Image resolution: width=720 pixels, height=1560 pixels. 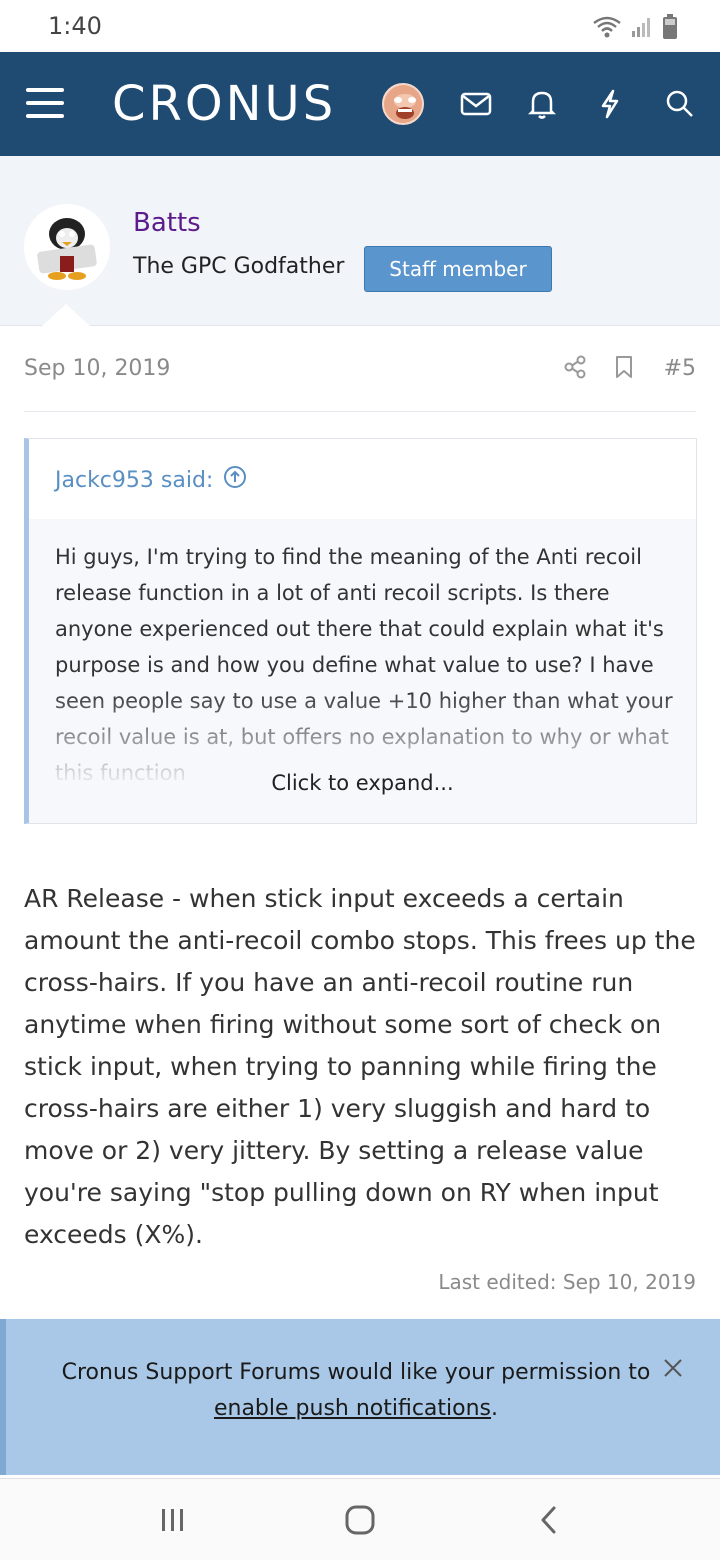 I want to click on bell-icon, so click(x=542, y=104).